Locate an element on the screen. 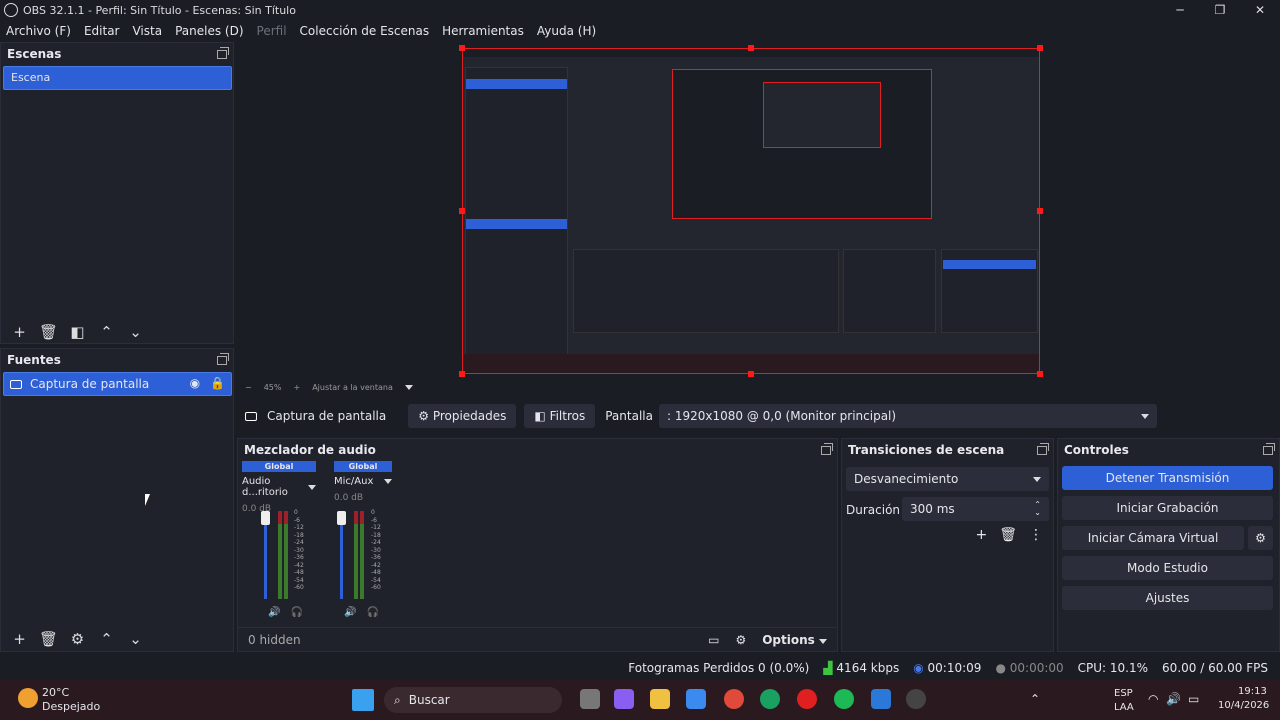 The width and height of the screenshot is (1280, 720). filters-label: Filtros is located at coordinates (567, 416).